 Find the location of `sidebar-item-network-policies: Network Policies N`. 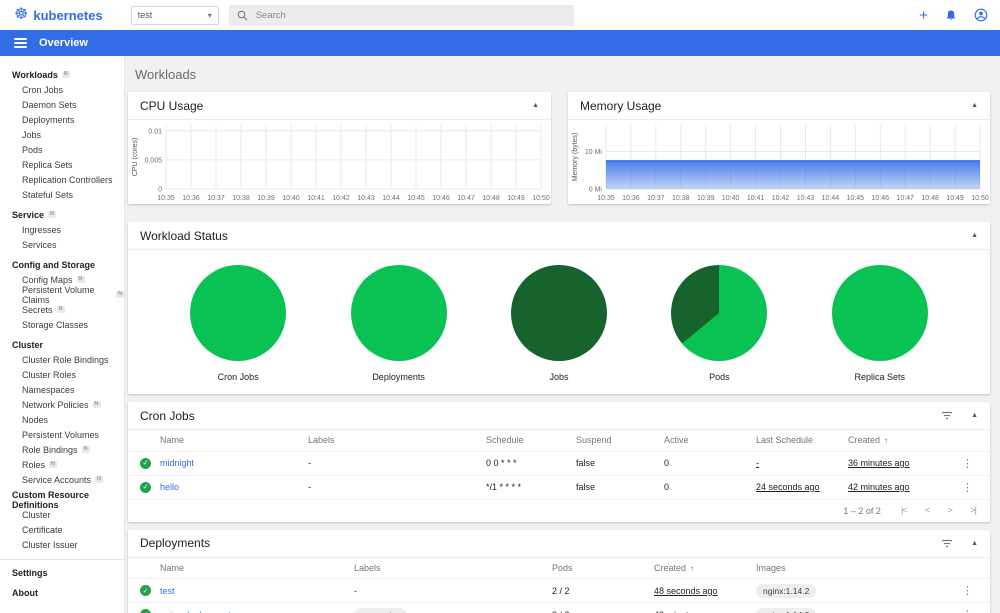

sidebar-item-network-policies: Network Policies N is located at coordinates (62, 404).